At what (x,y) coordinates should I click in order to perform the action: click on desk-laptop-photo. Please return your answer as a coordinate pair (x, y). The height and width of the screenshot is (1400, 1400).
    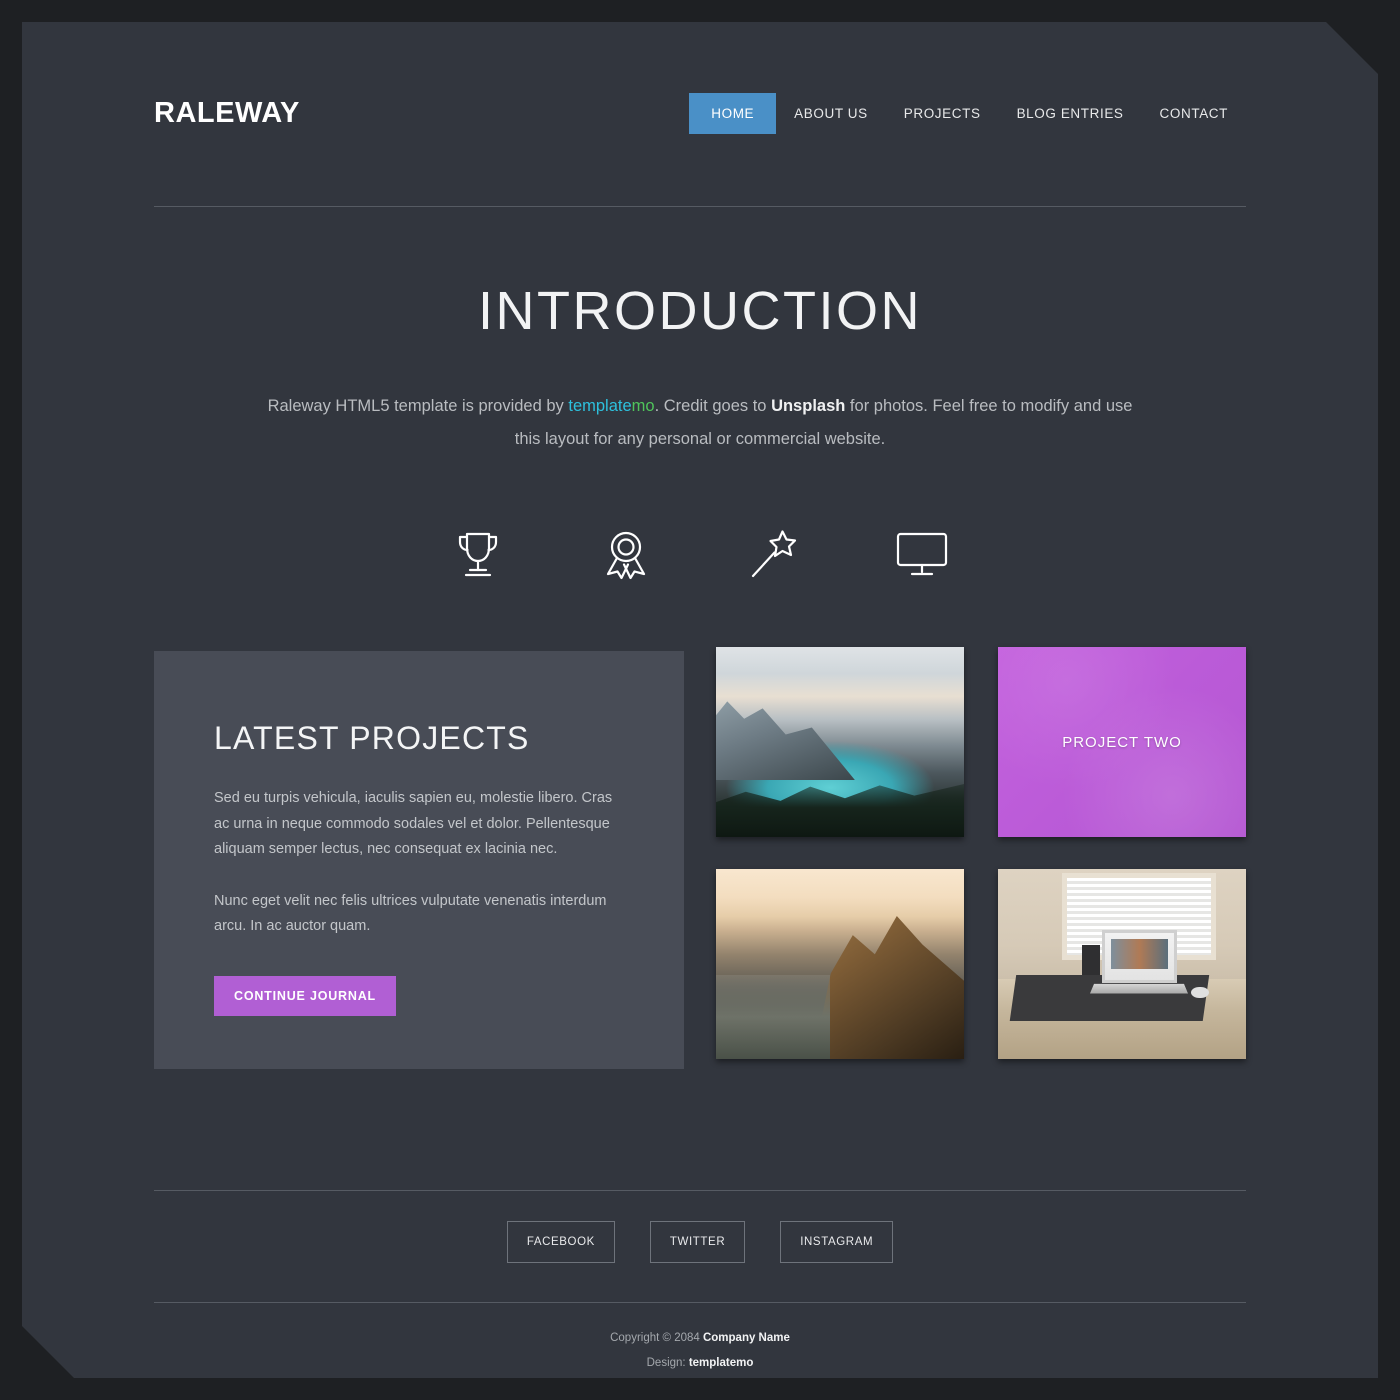
    Looking at the image, I should click on (1122, 964).